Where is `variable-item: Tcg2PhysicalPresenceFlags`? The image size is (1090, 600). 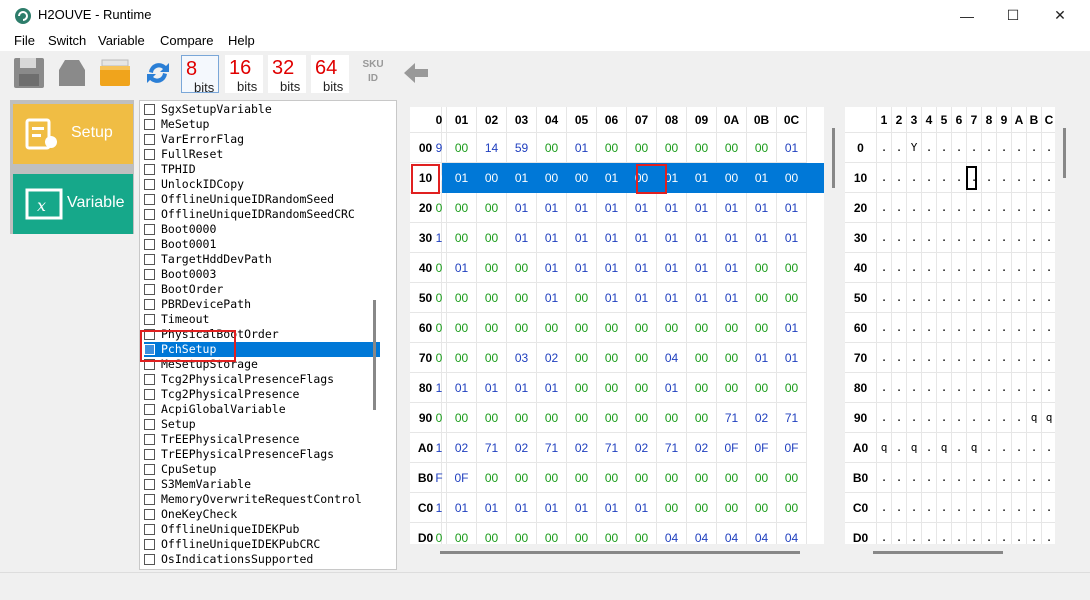
variable-item: Tcg2PhysicalPresenceFlags is located at coordinates (262, 379).